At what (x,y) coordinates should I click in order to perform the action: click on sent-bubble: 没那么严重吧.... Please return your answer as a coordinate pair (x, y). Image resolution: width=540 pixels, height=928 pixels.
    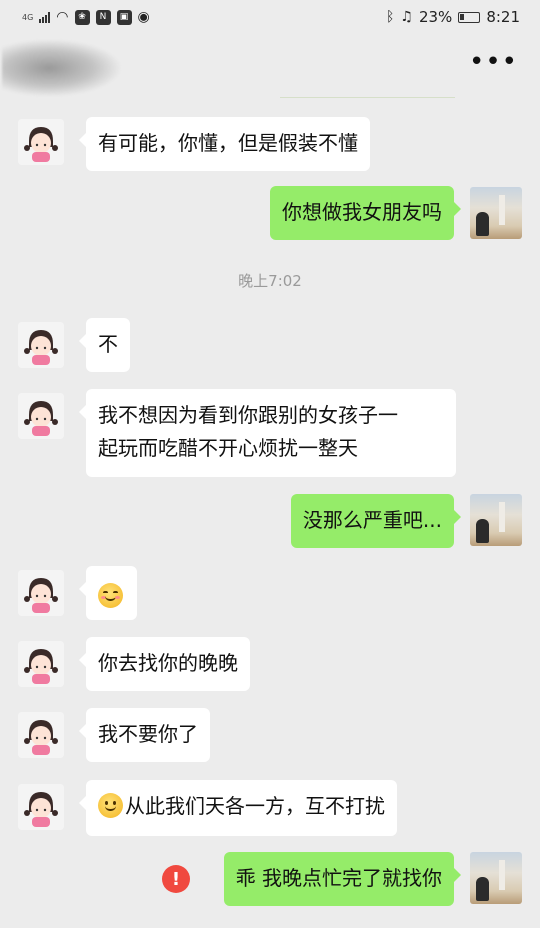
    Looking at the image, I should click on (376, 521).